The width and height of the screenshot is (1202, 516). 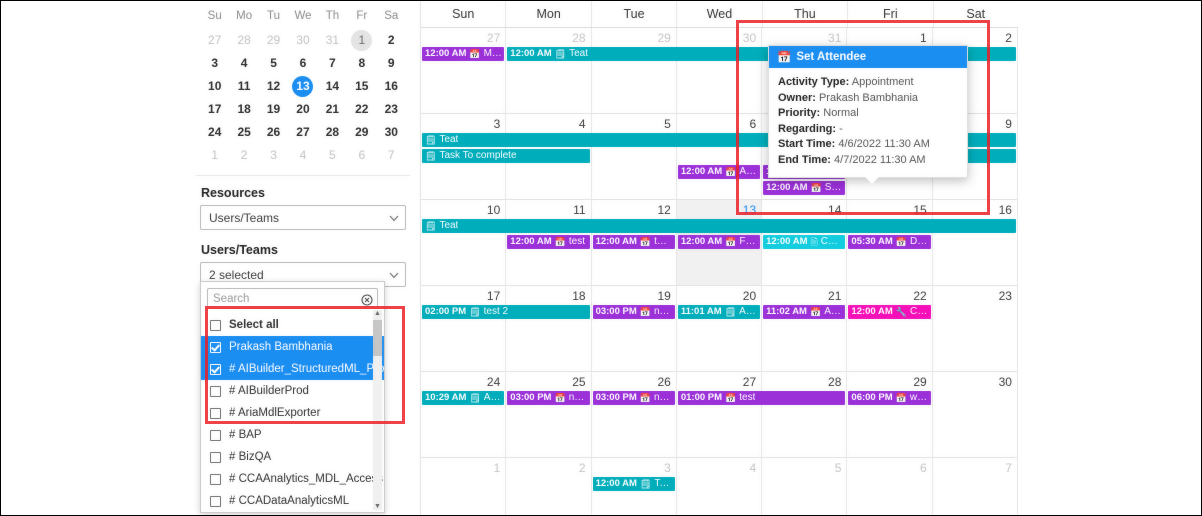 What do you see at coordinates (303, 217) in the screenshot?
I see `resources-select: Users/Teams` at bounding box center [303, 217].